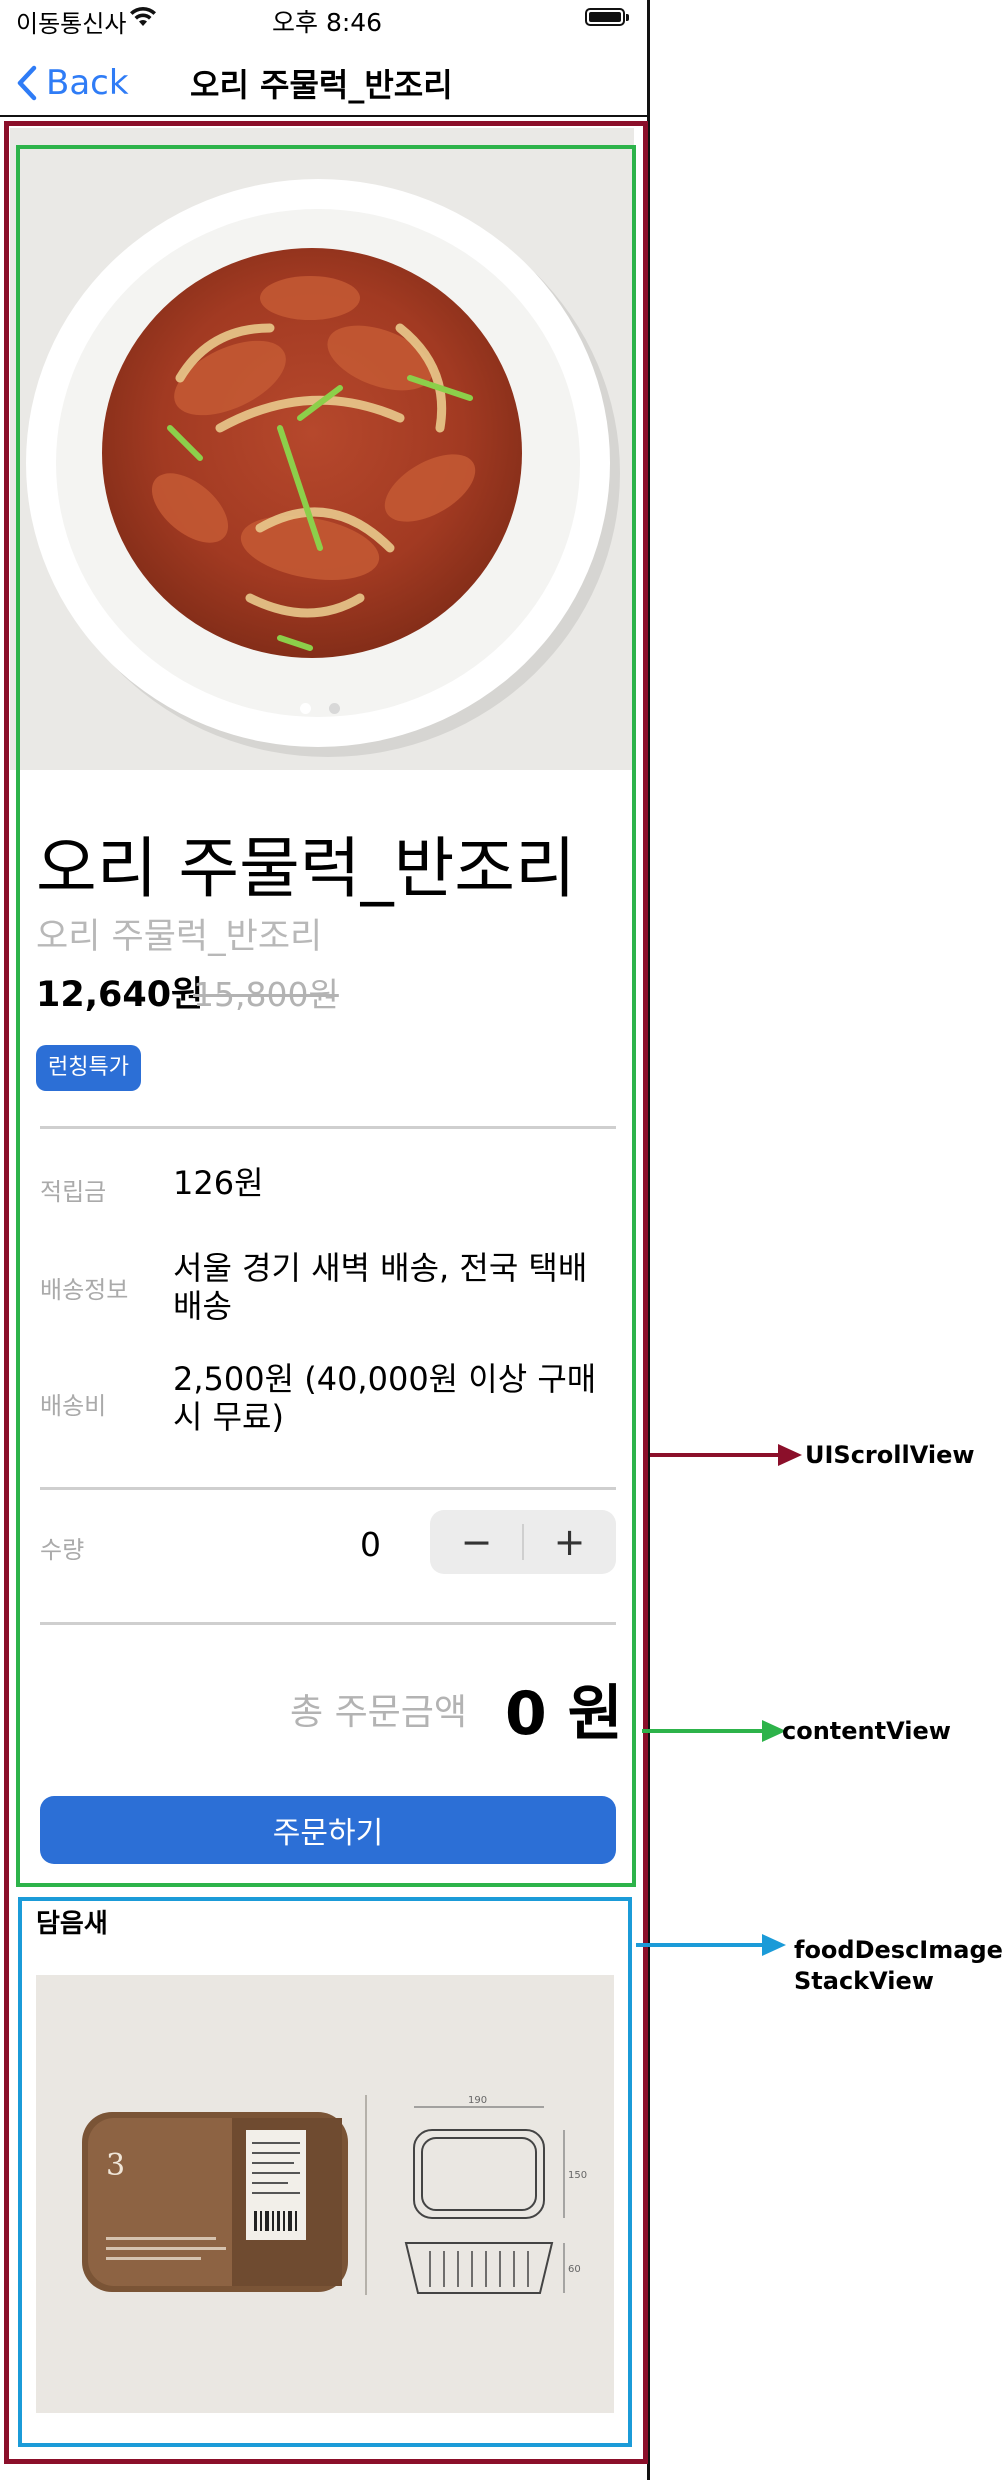  I want to click on chevron-left-icon, so click(27, 83).